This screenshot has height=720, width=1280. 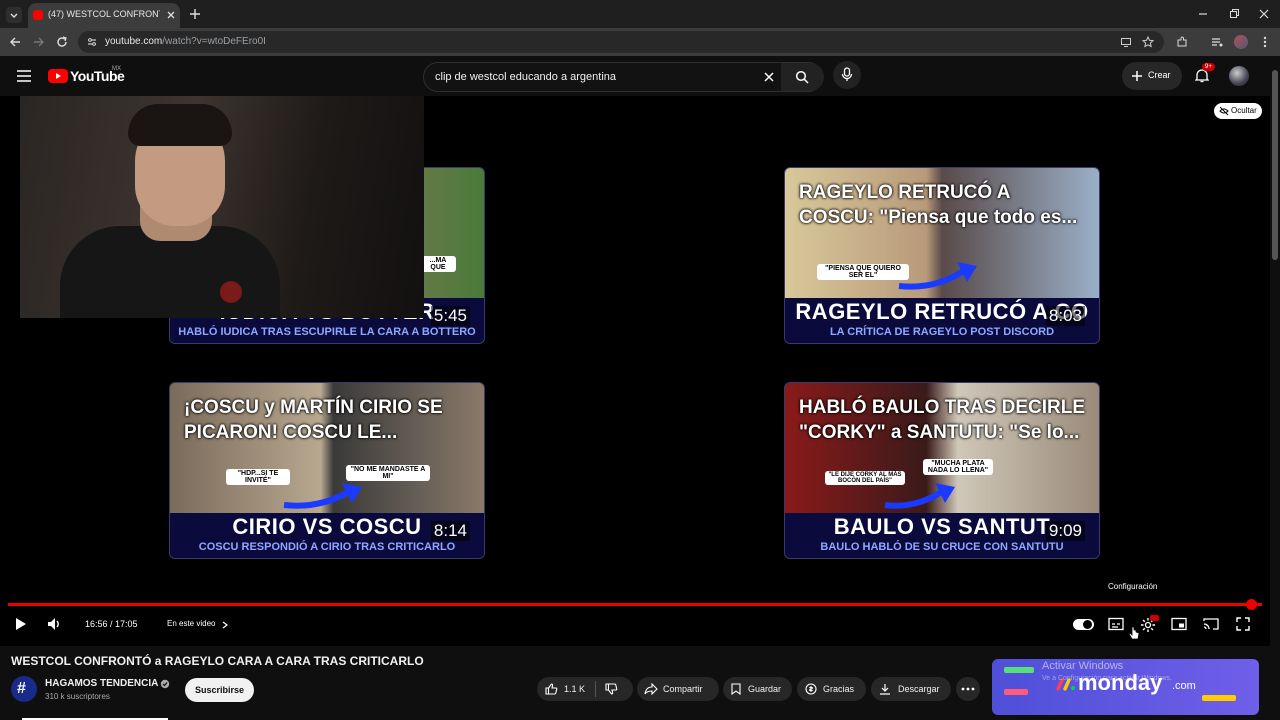 I want to click on ad-brand: monday, so click(x=1120, y=682).